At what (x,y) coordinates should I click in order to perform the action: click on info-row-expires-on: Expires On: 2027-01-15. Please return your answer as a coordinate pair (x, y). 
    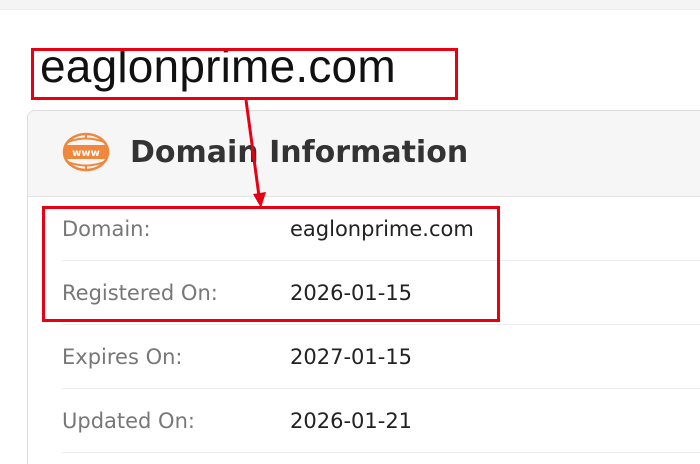
    Looking at the image, I should click on (381, 357).